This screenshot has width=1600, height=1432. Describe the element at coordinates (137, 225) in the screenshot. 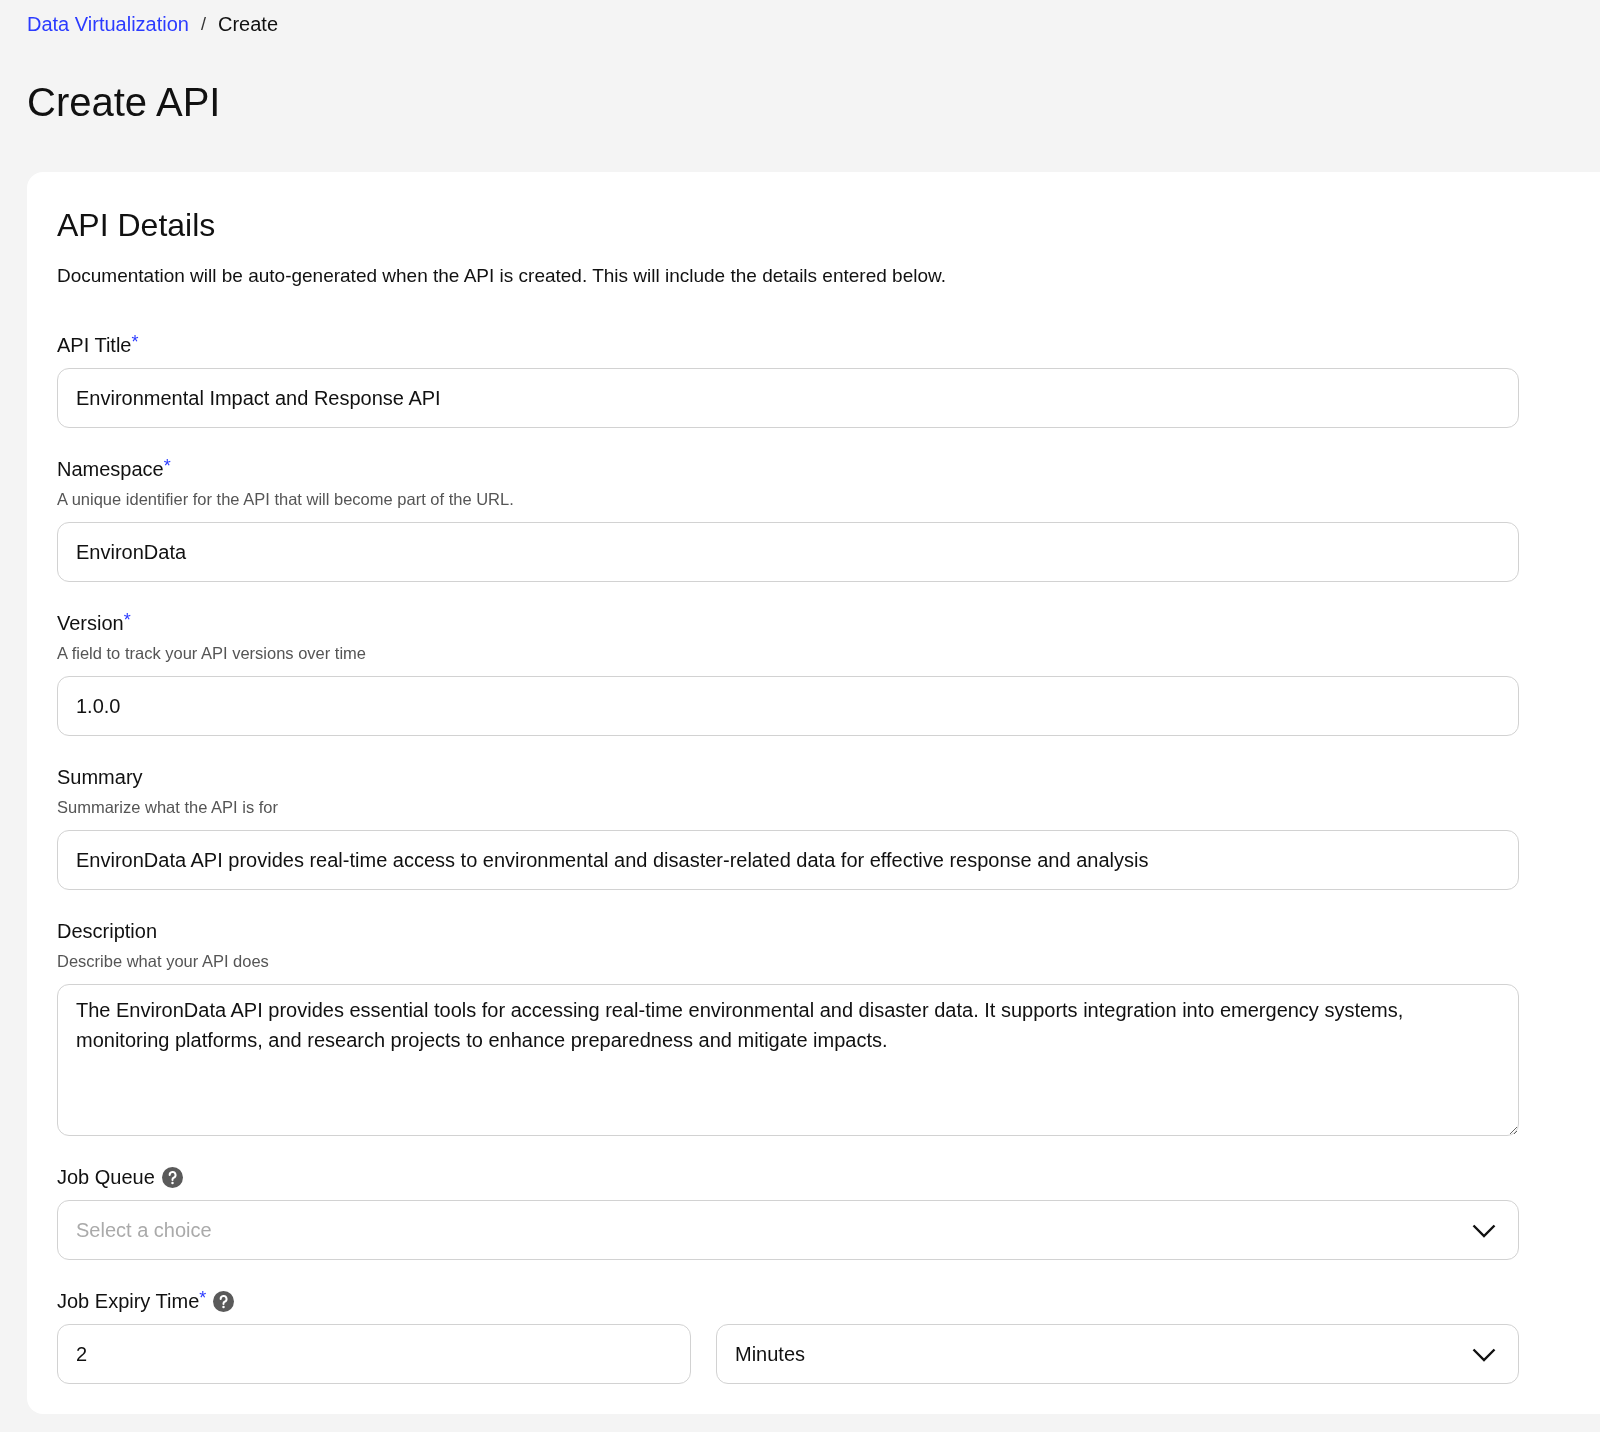

I see `section-title: API Details` at that location.